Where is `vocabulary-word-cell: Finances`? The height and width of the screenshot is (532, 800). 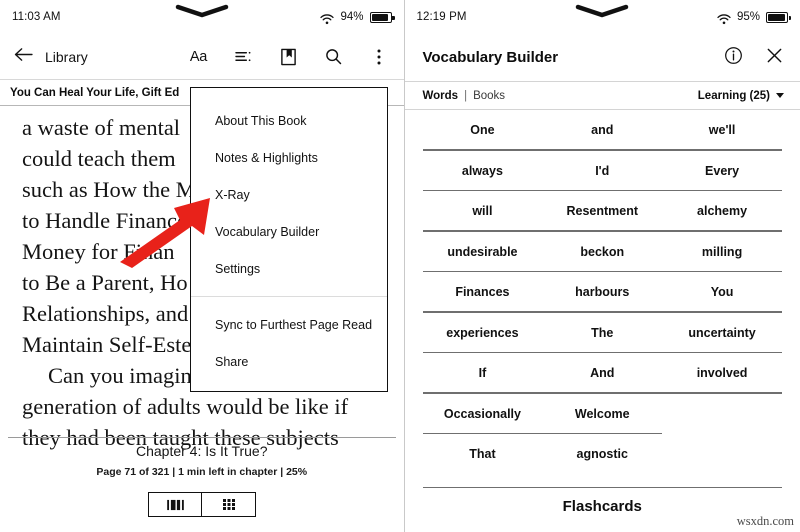
vocabulary-word-cell: Finances is located at coordinates (483, 292).